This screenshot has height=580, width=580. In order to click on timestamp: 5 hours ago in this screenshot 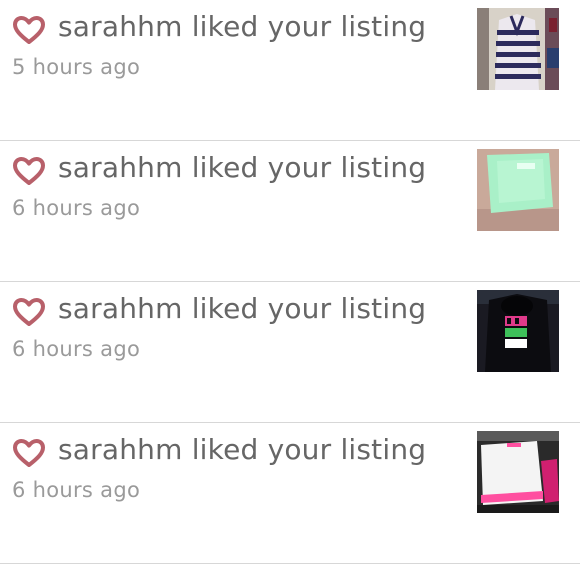, I will do `click(76, 67)`.